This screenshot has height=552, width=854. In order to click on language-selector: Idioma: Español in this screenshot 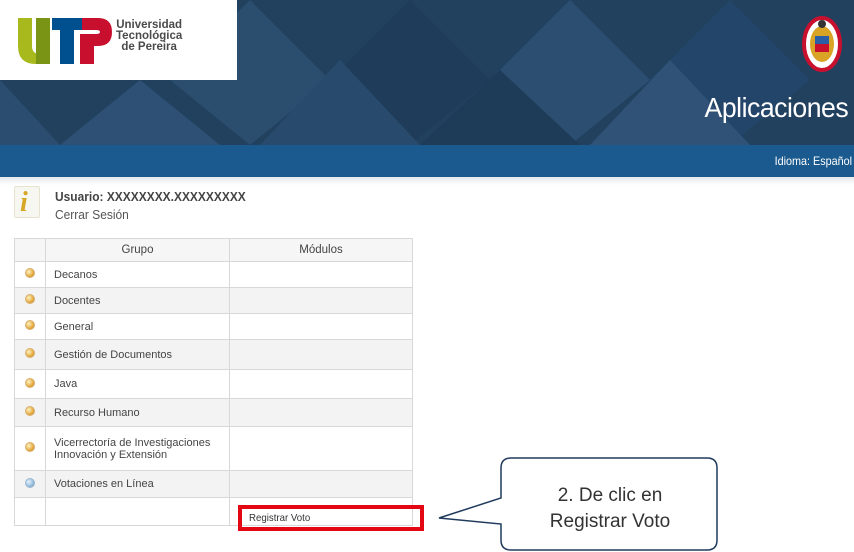, I will do `click(813, 161)`.